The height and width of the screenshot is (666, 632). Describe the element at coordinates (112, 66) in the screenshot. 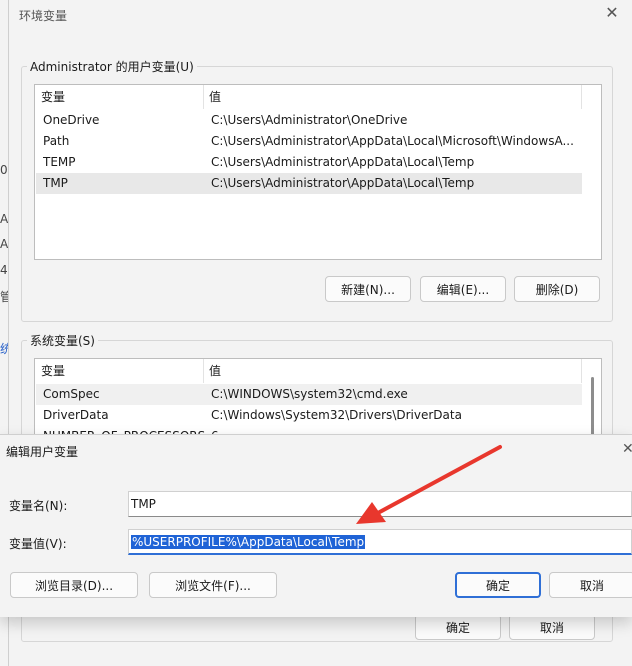

I see `user-variables-group-label: Administrator 的用户变量(U)` at that location.